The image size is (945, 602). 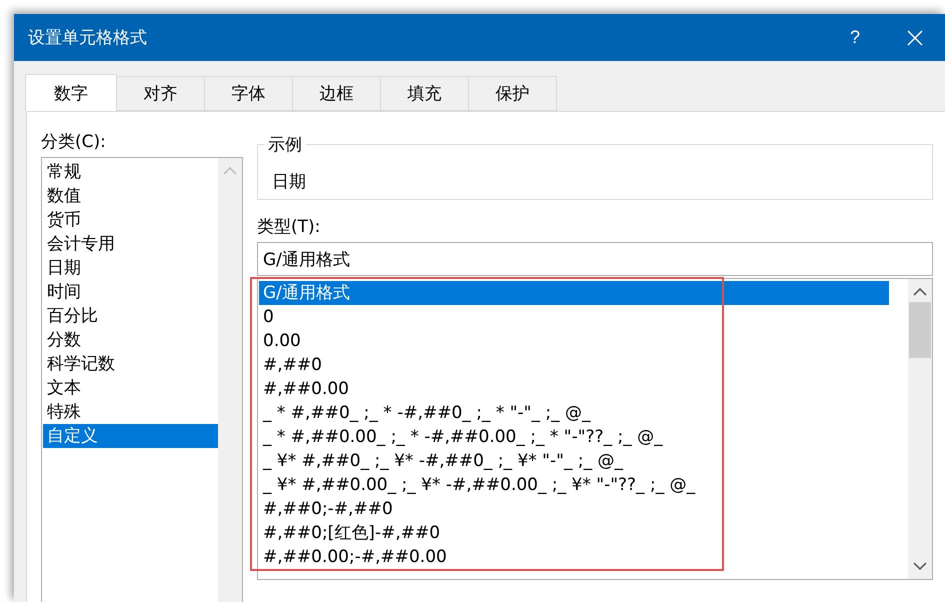 What do you see at coordinates (88, 38) in the screenshot?
I see `window-title: 设置单元格格式` at bounding box center [88, 38].